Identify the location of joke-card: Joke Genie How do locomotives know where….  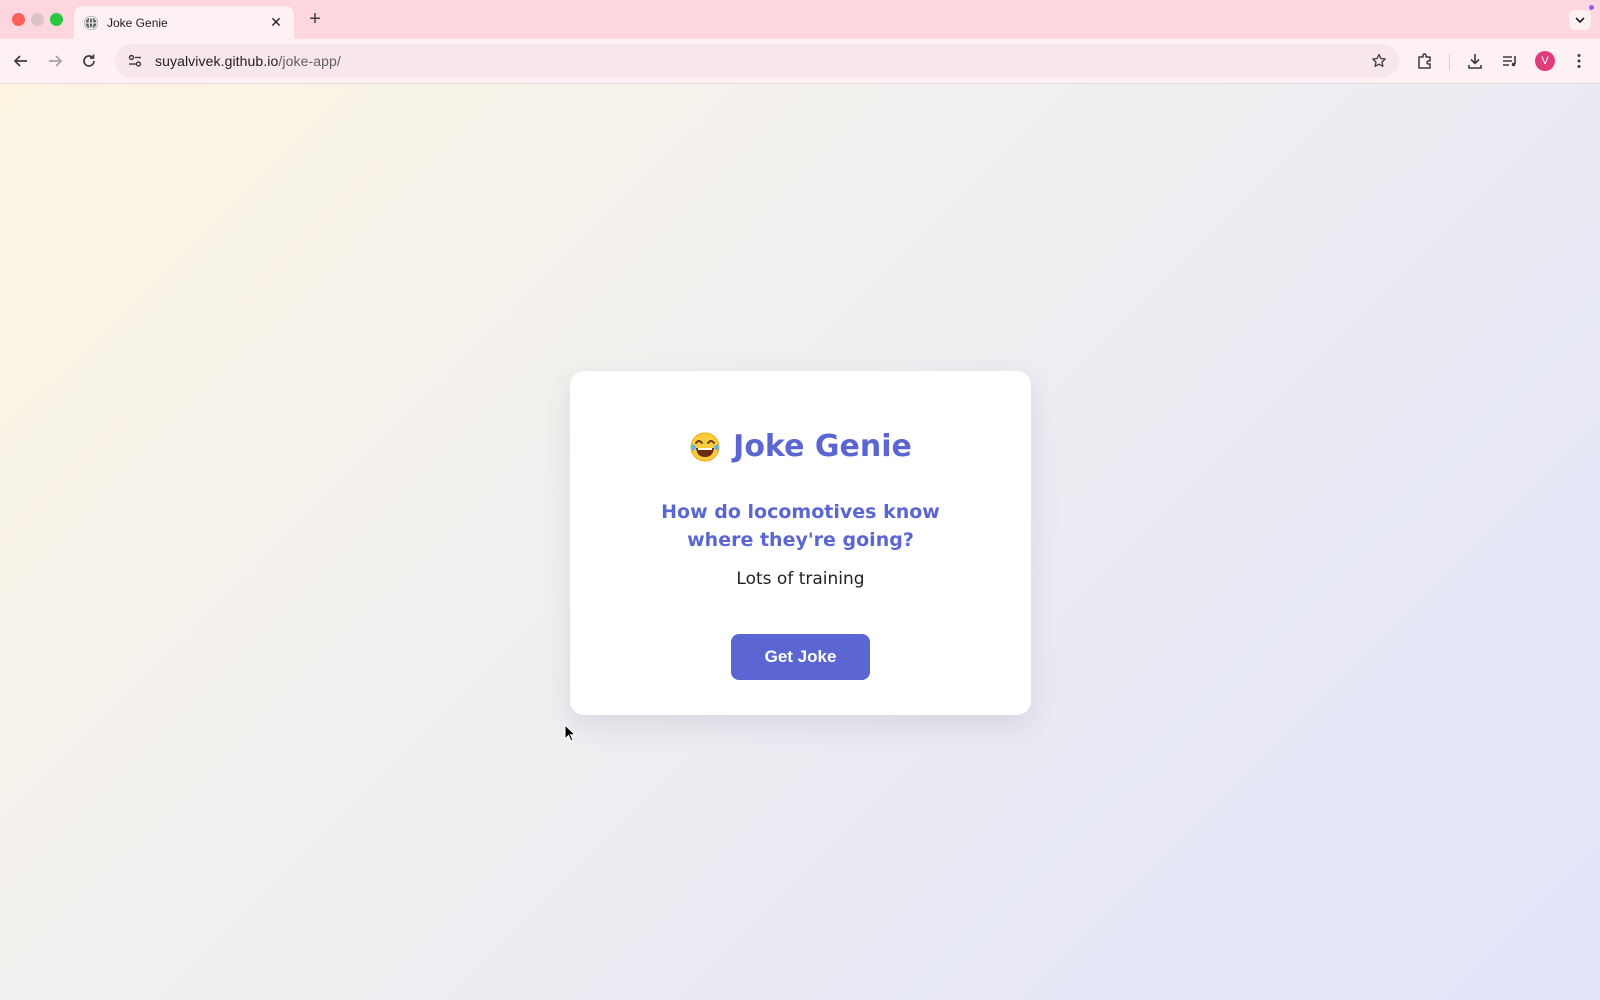
(800, 543).